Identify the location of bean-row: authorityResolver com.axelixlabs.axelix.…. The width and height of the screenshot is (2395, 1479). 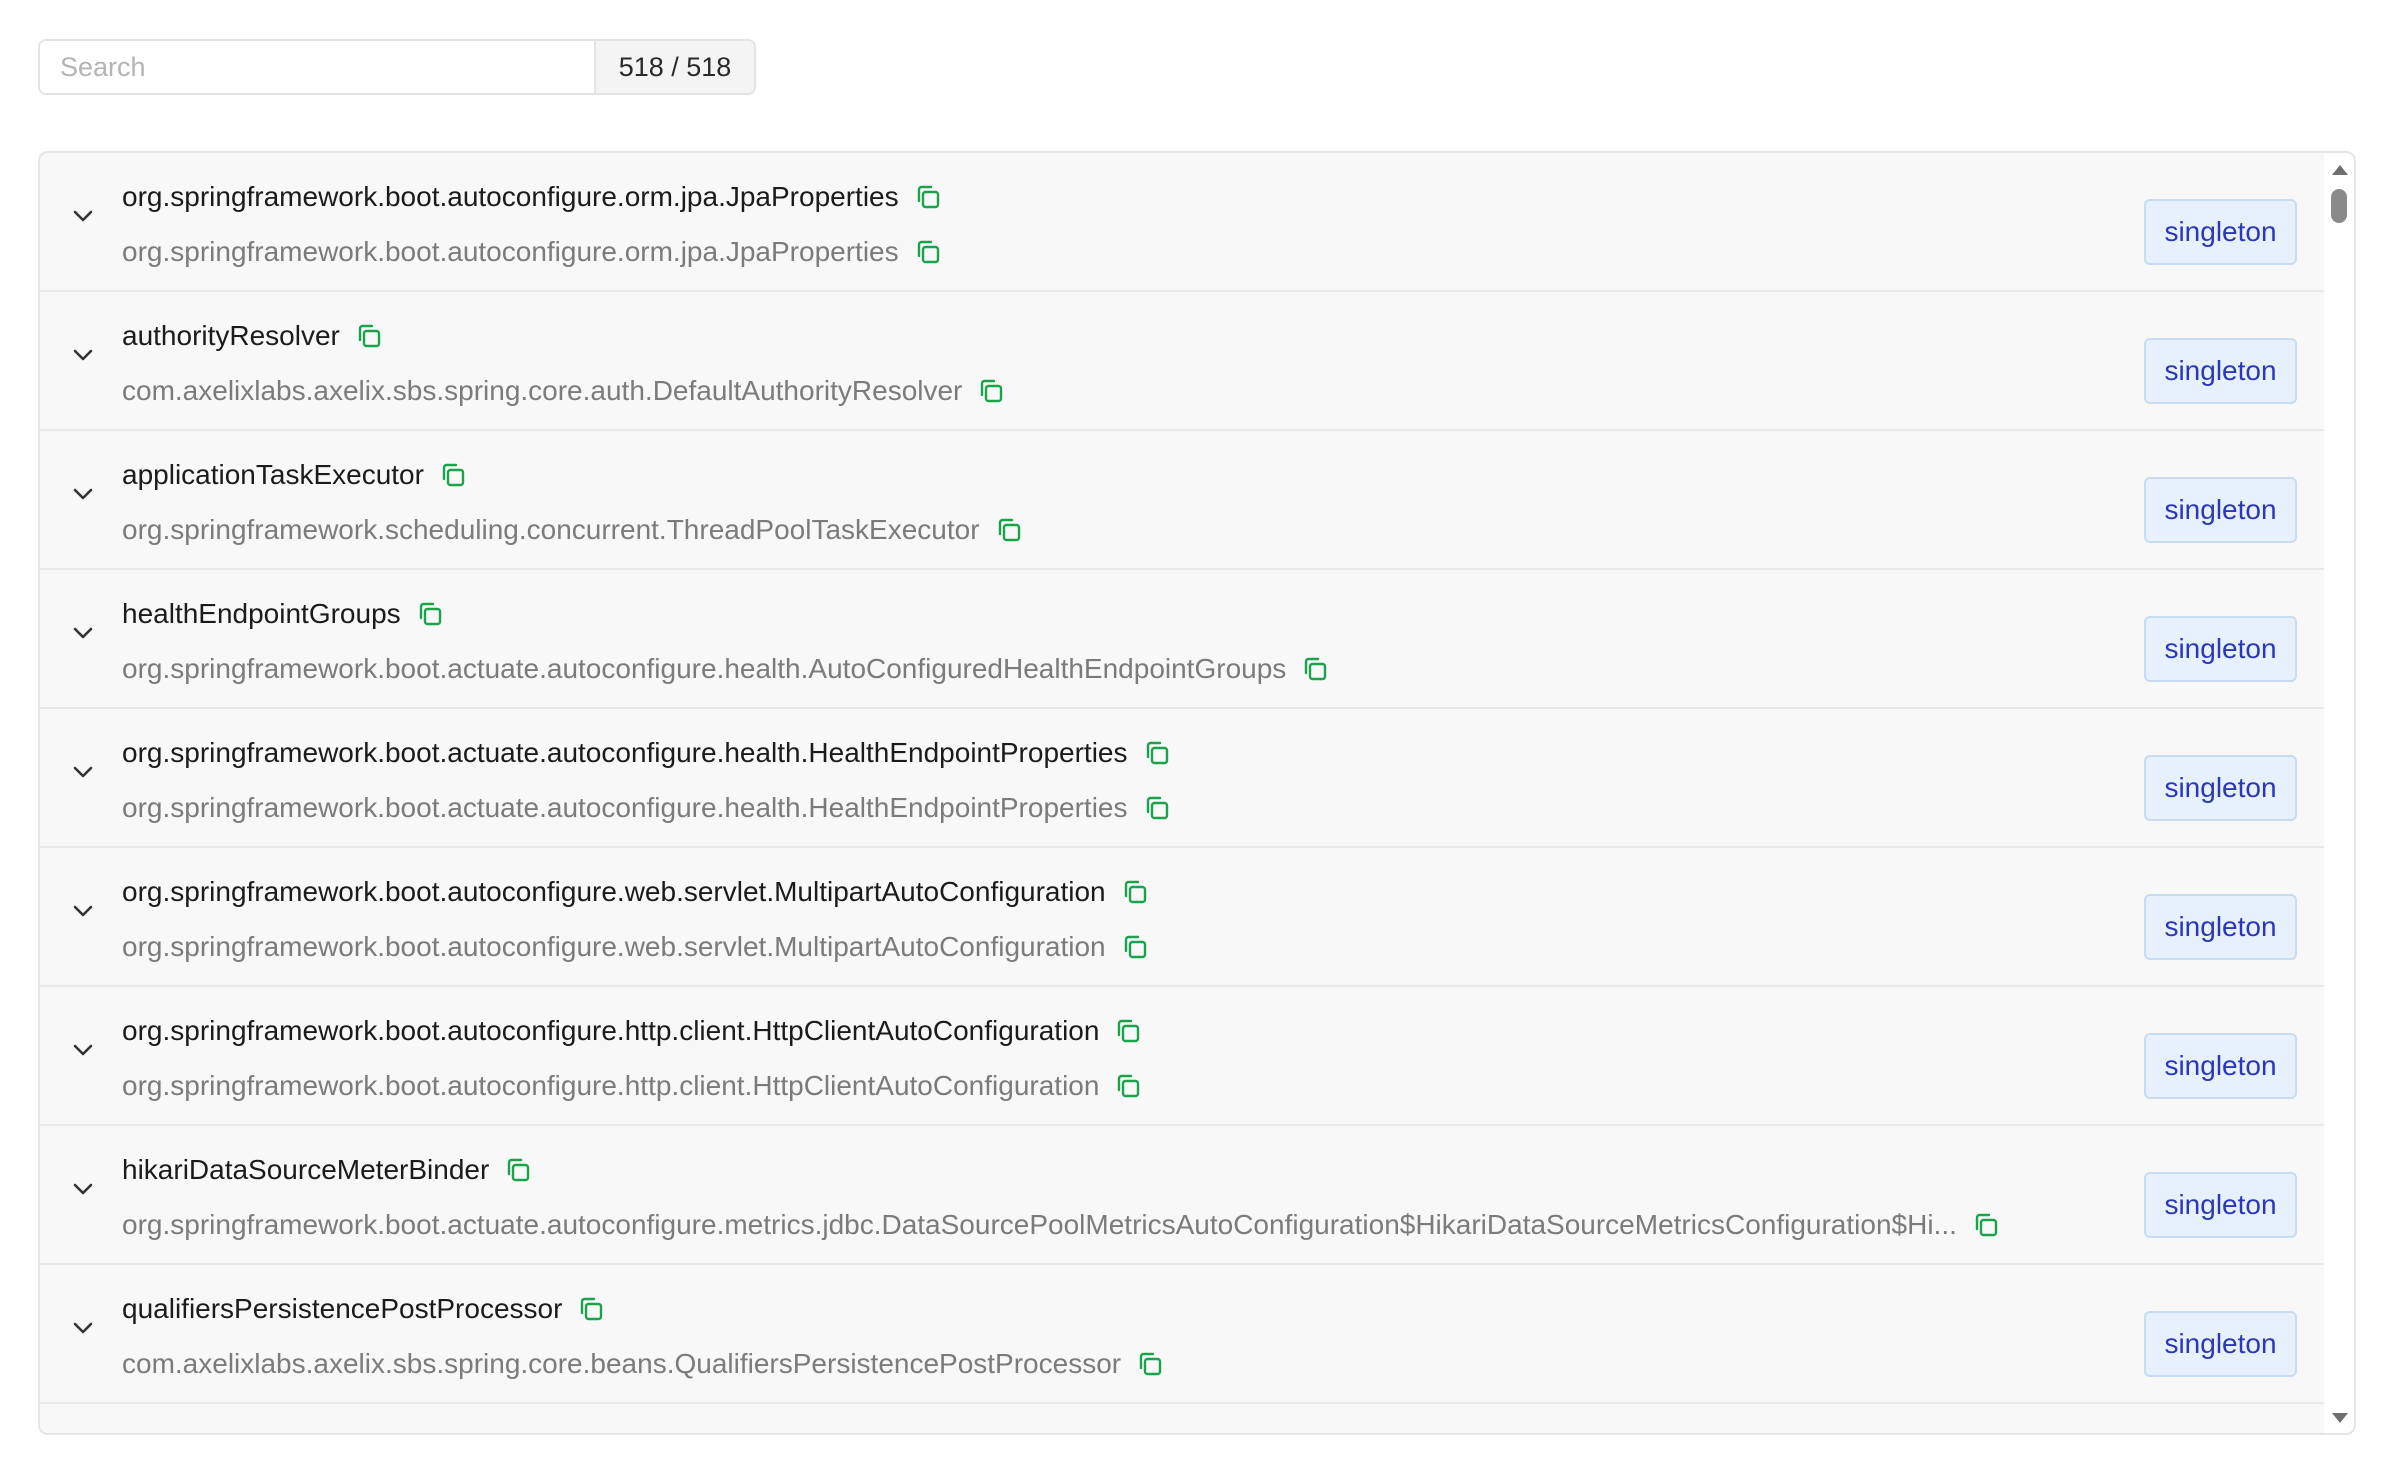
(1183, 361).